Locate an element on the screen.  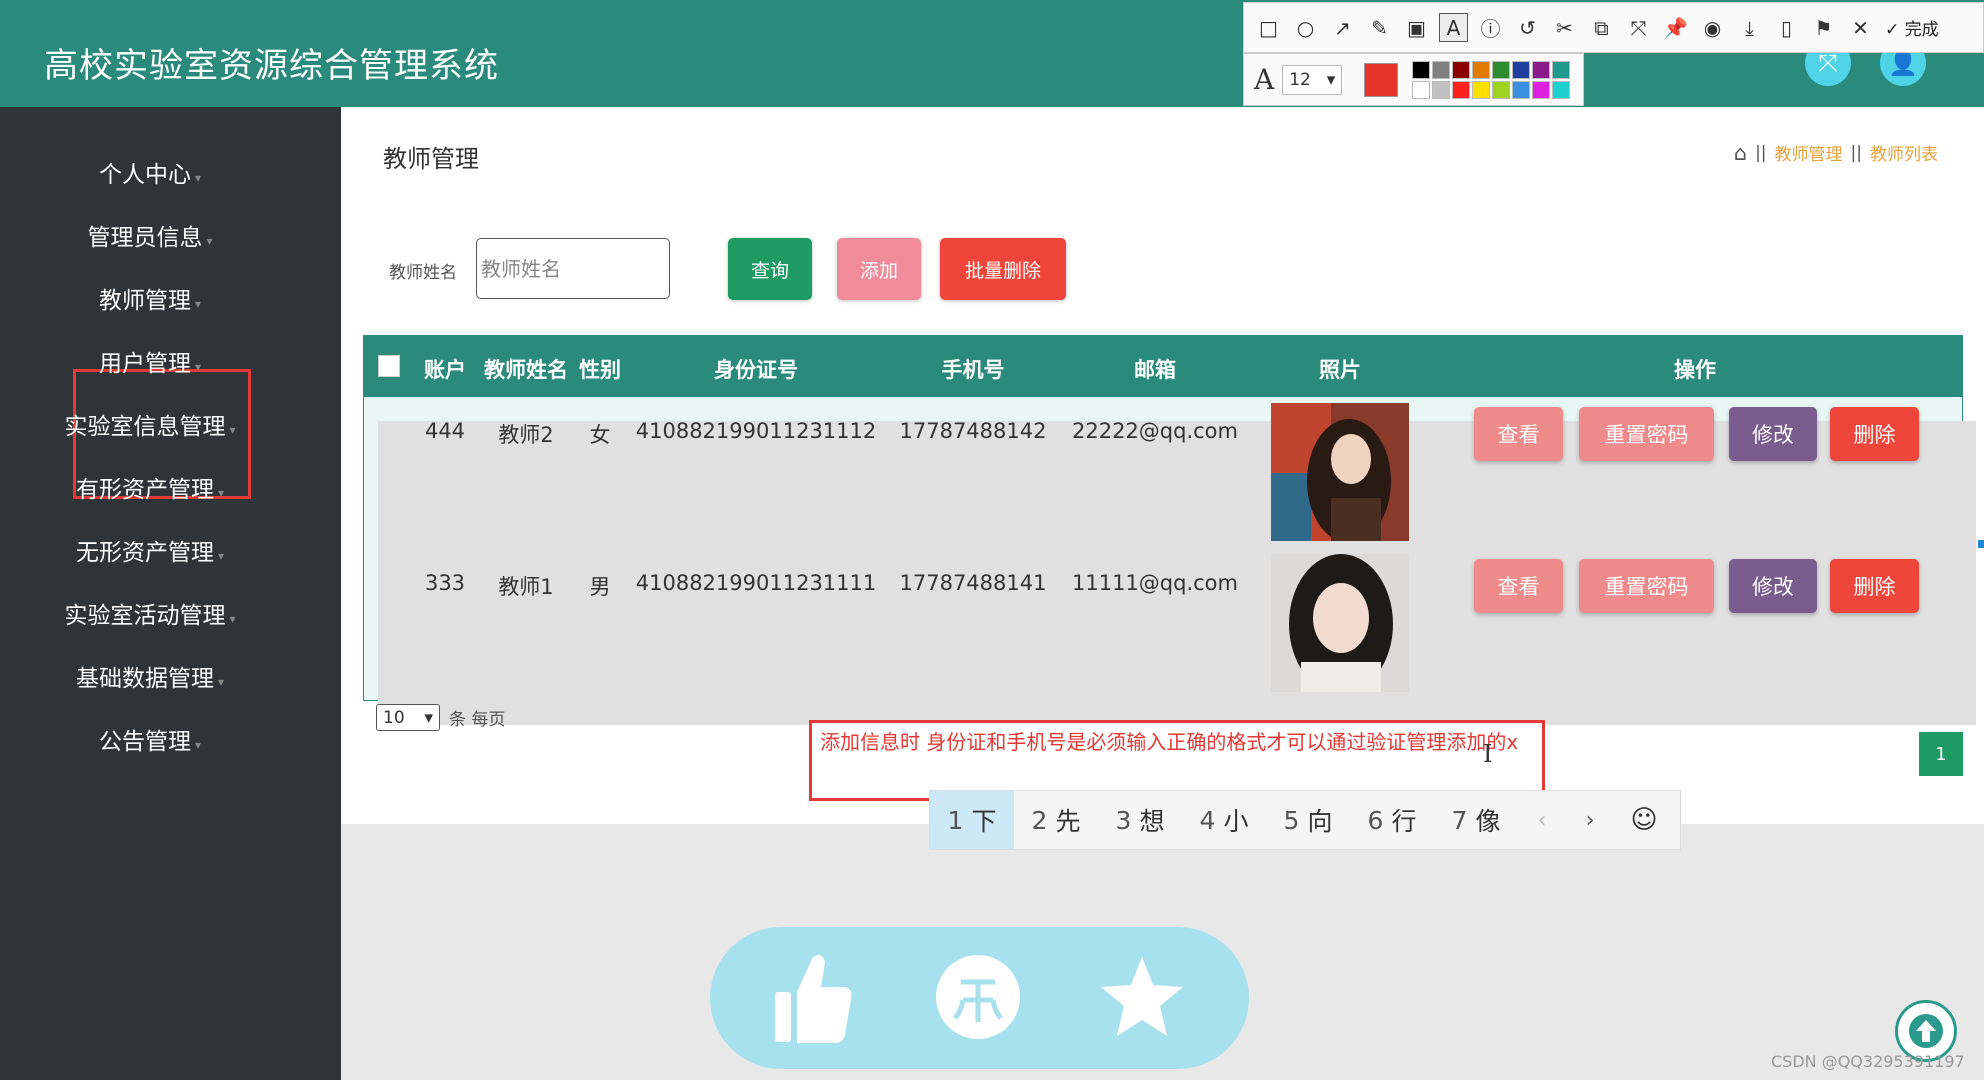
ime-candidate: 1下 is located at coordinates (972, 820).